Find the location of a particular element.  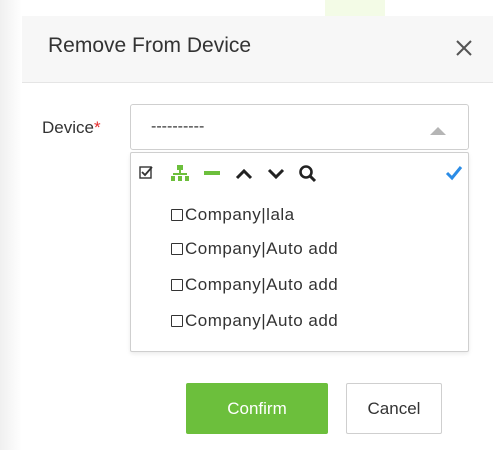

triangle-up-icon is located at coordinates (438, 132).